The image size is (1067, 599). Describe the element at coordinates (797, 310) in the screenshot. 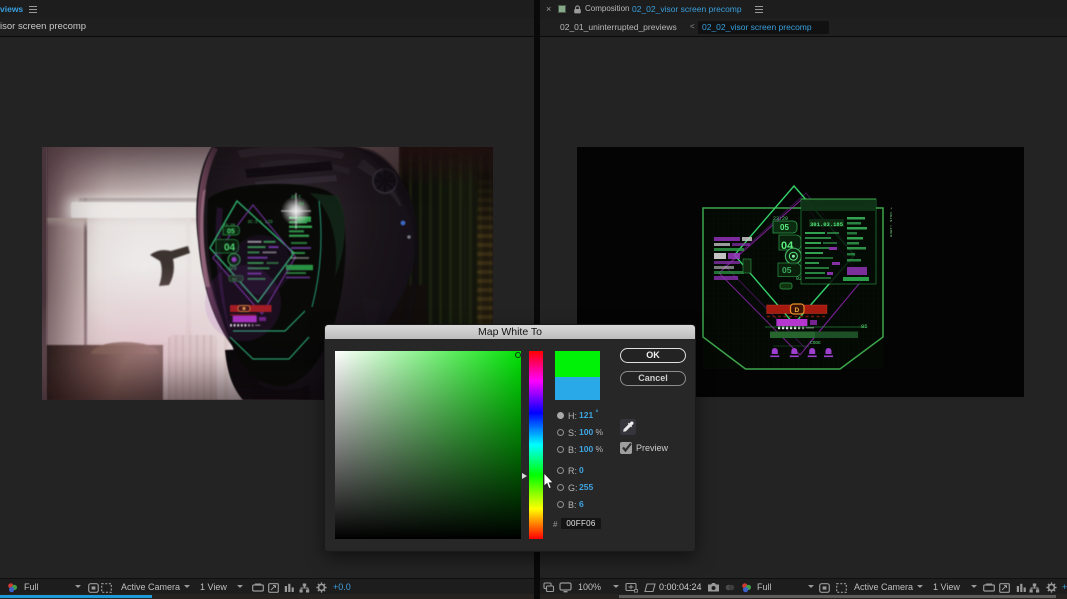

I see `svg-text: D` at that location.